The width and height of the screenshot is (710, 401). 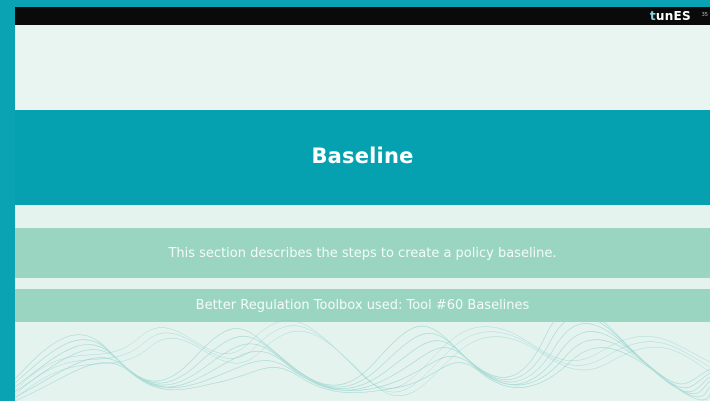 What do you see at coordinates (362, 16) in the screenshot?
I see `top-bar: tunES 35` at bounding box center [362, 16].